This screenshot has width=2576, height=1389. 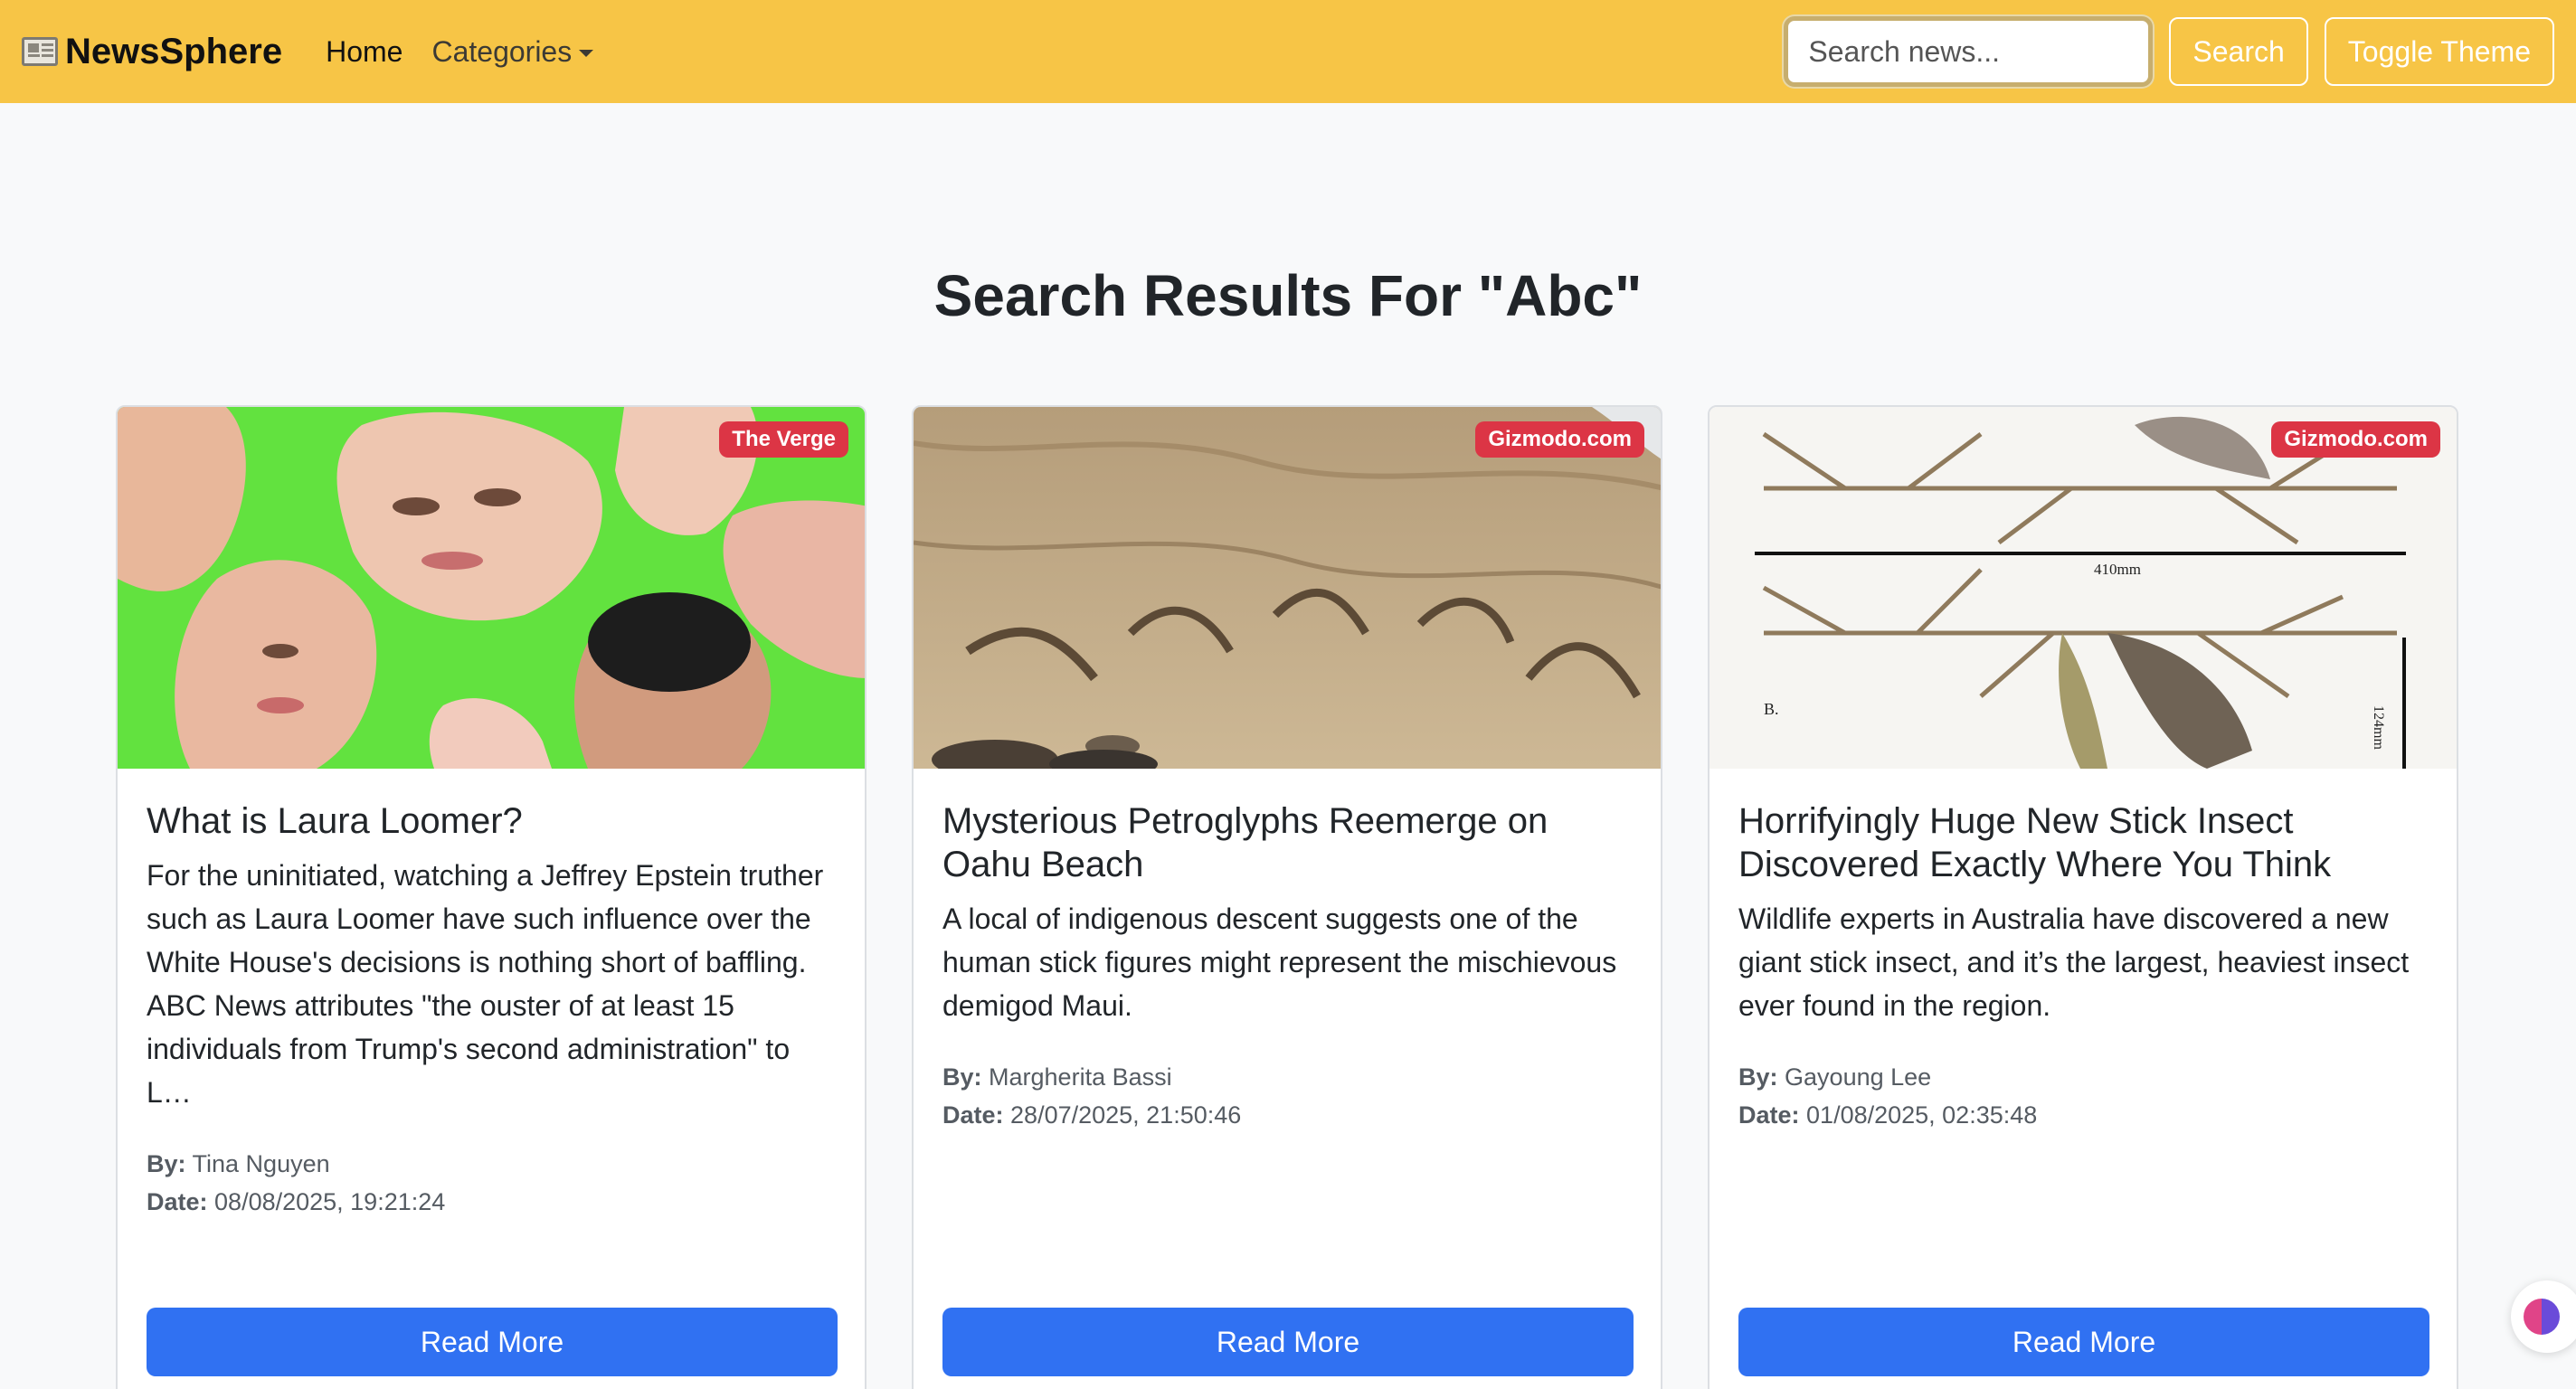 I want to click on nav-categories-dropdown: Categories, so click(x=512, y=51).